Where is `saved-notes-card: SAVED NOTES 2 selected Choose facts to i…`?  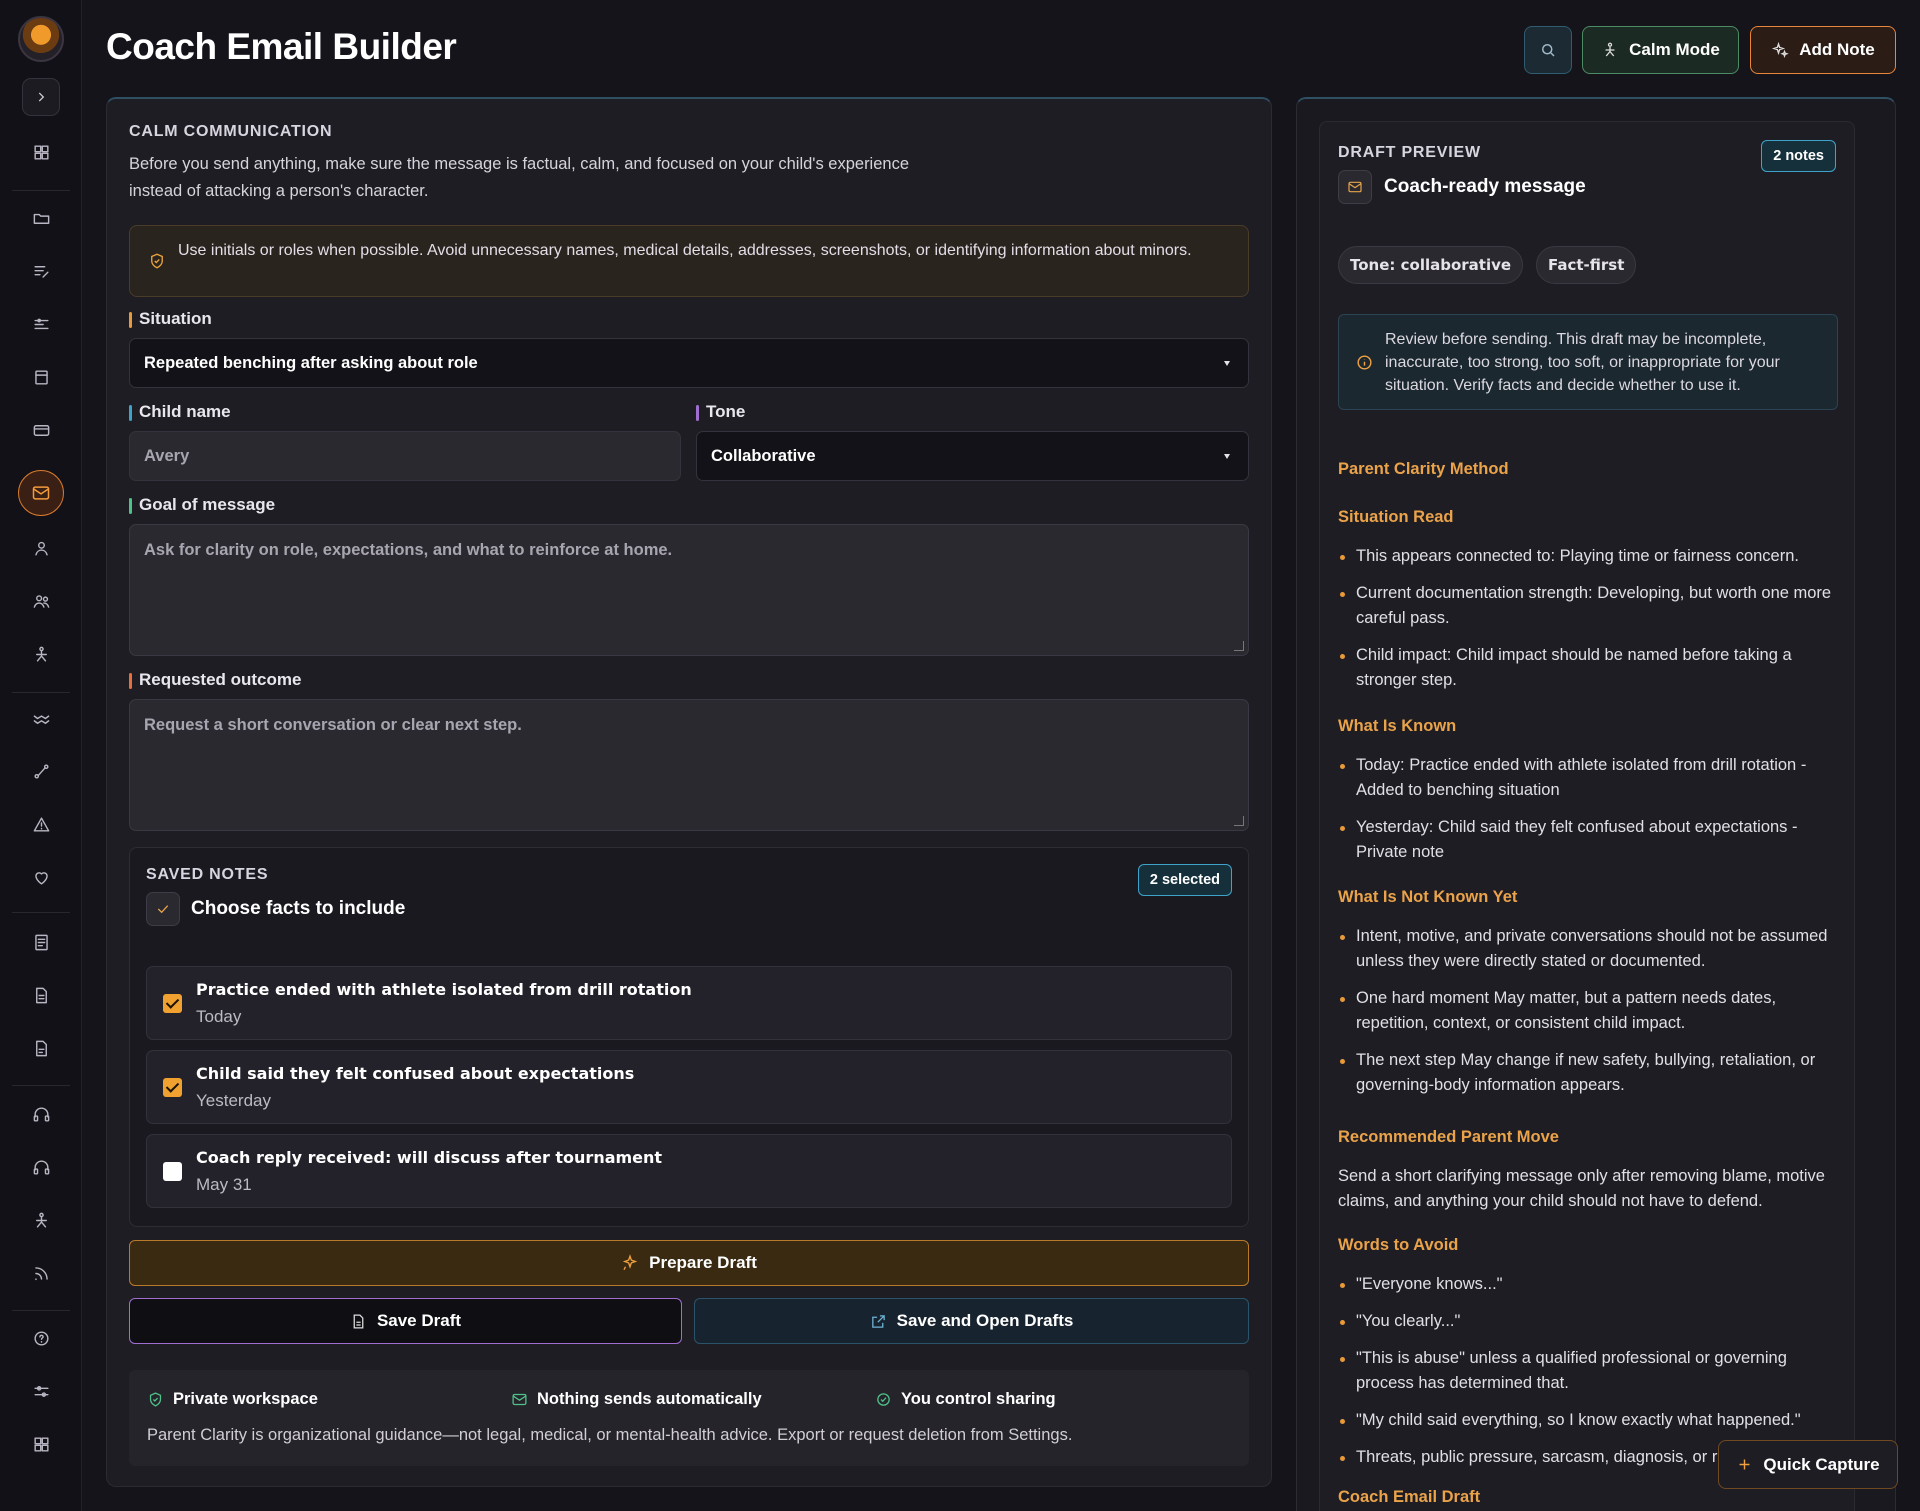
saved-notes-card: SAVED NOTES 2 selected Choose facts to i… is located at coordinates (689, 1037).